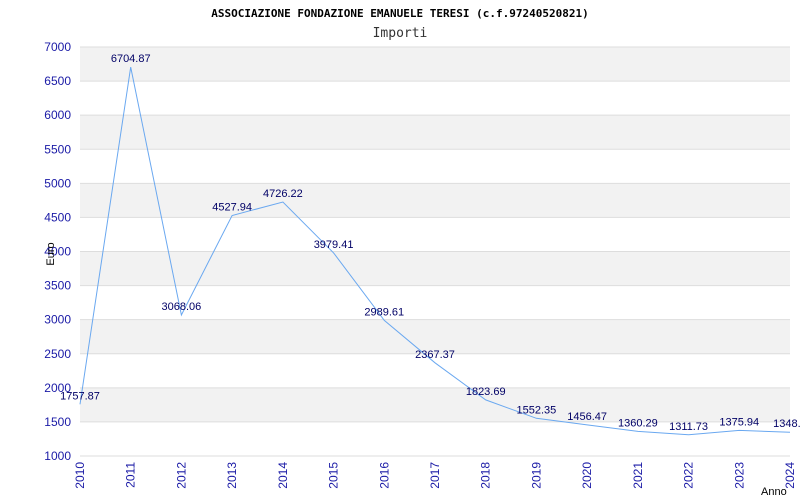 The width and height of the screenshot is (800, 500). I want to click on data-label: 3068.06, so click(182, 307).